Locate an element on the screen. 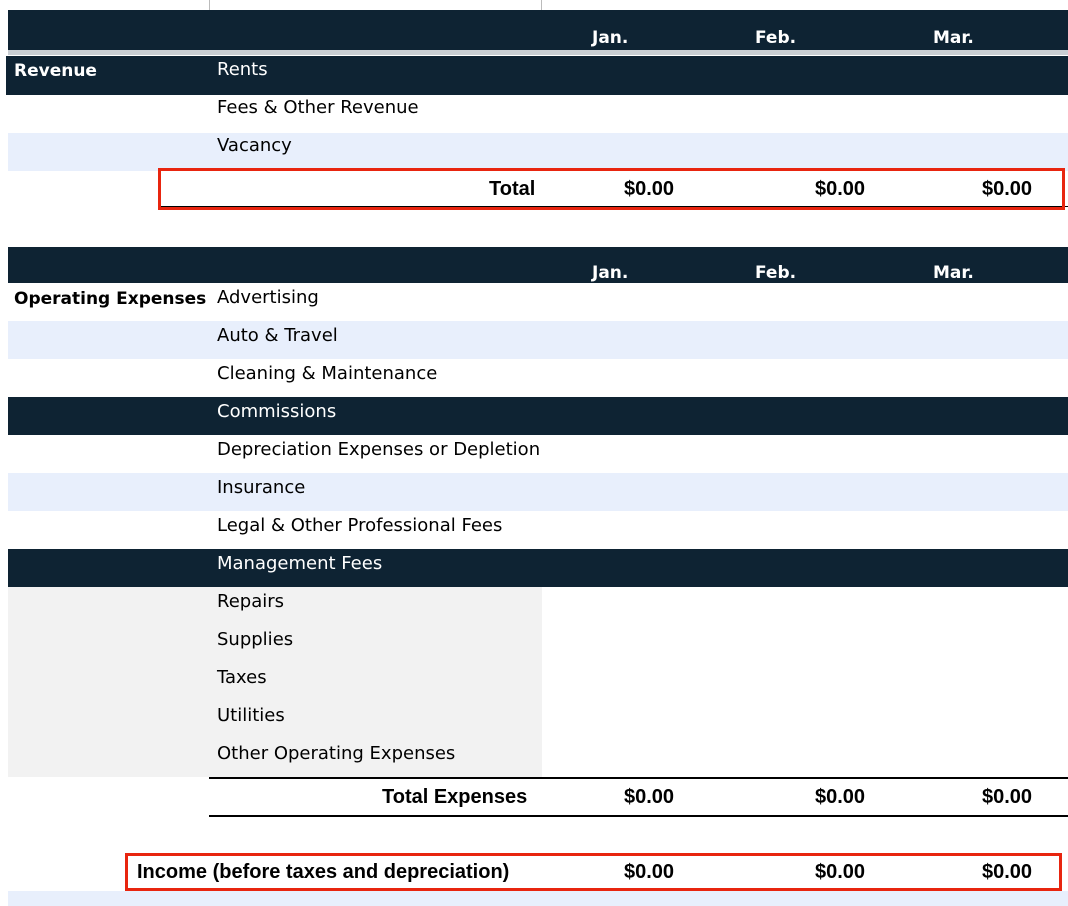  expense-item-label: Management Fees is located at coordinates (300, 563).